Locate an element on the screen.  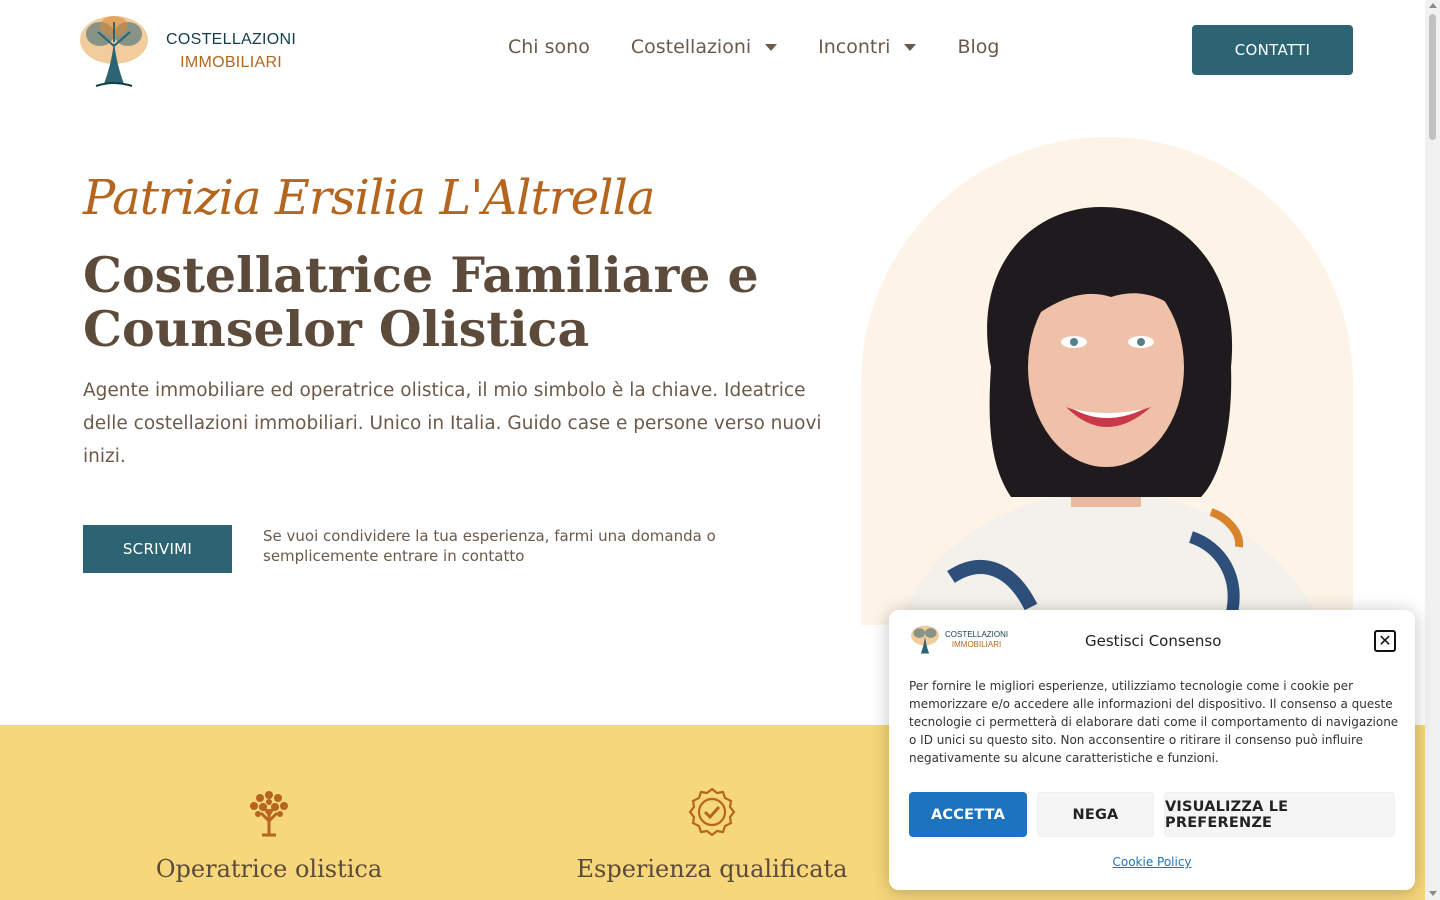
cookie-dialog-title: Gestisci Consenso is located at coordinates (1153, 641).